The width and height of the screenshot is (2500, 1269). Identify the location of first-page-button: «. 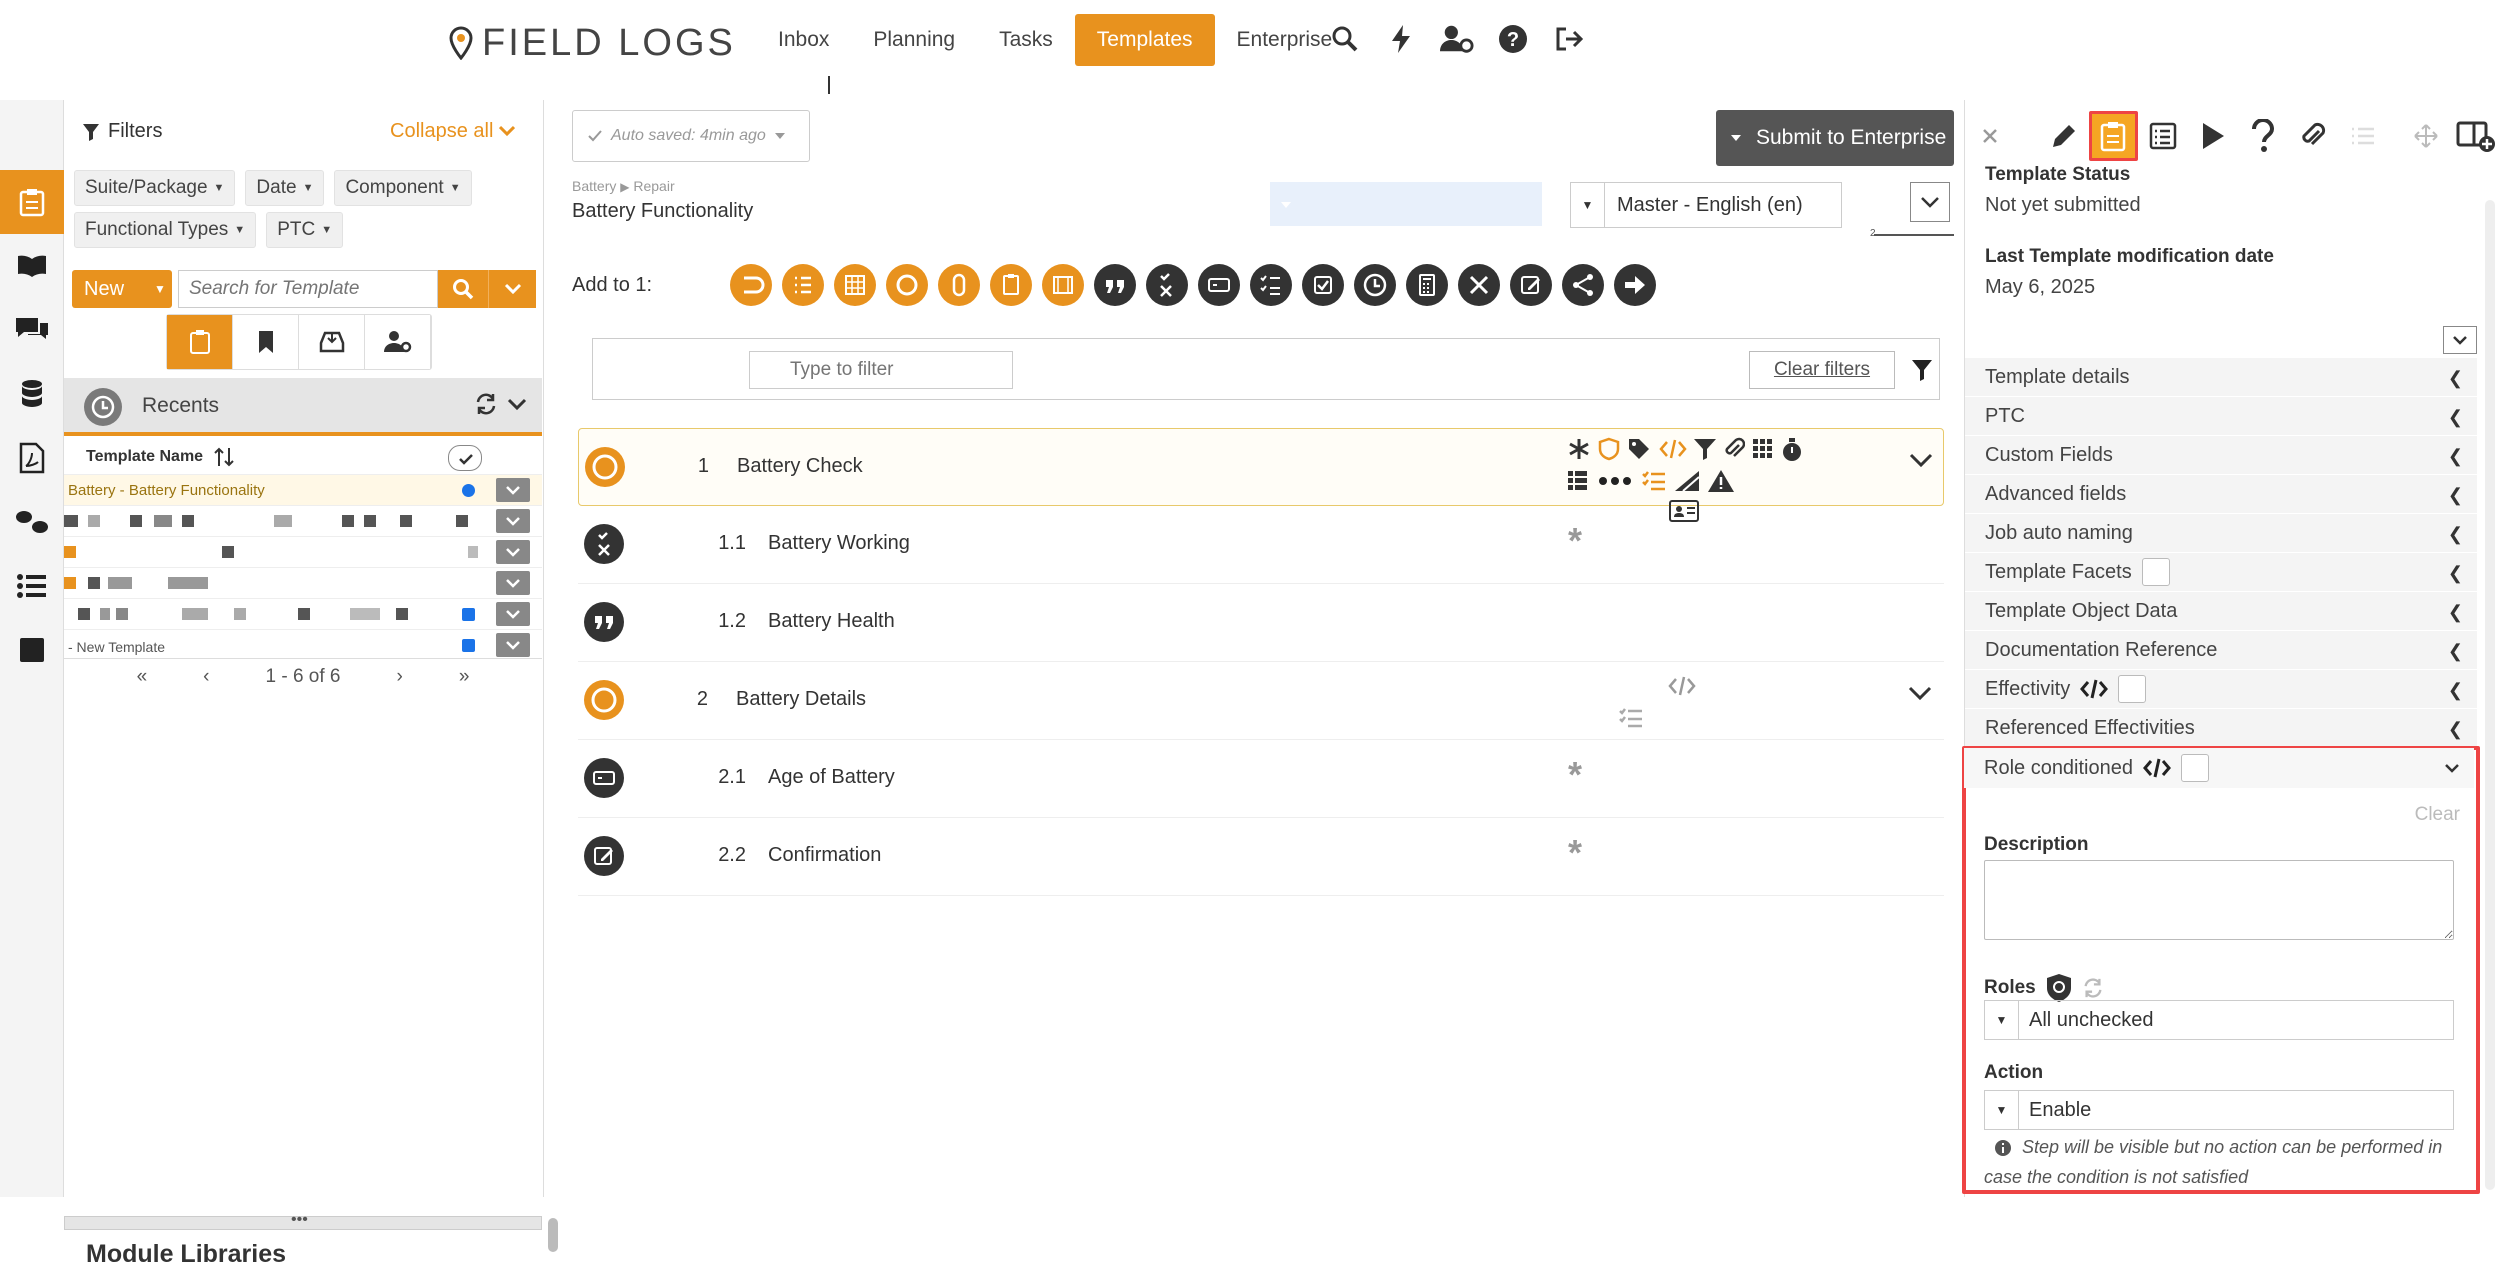
(142, 677).